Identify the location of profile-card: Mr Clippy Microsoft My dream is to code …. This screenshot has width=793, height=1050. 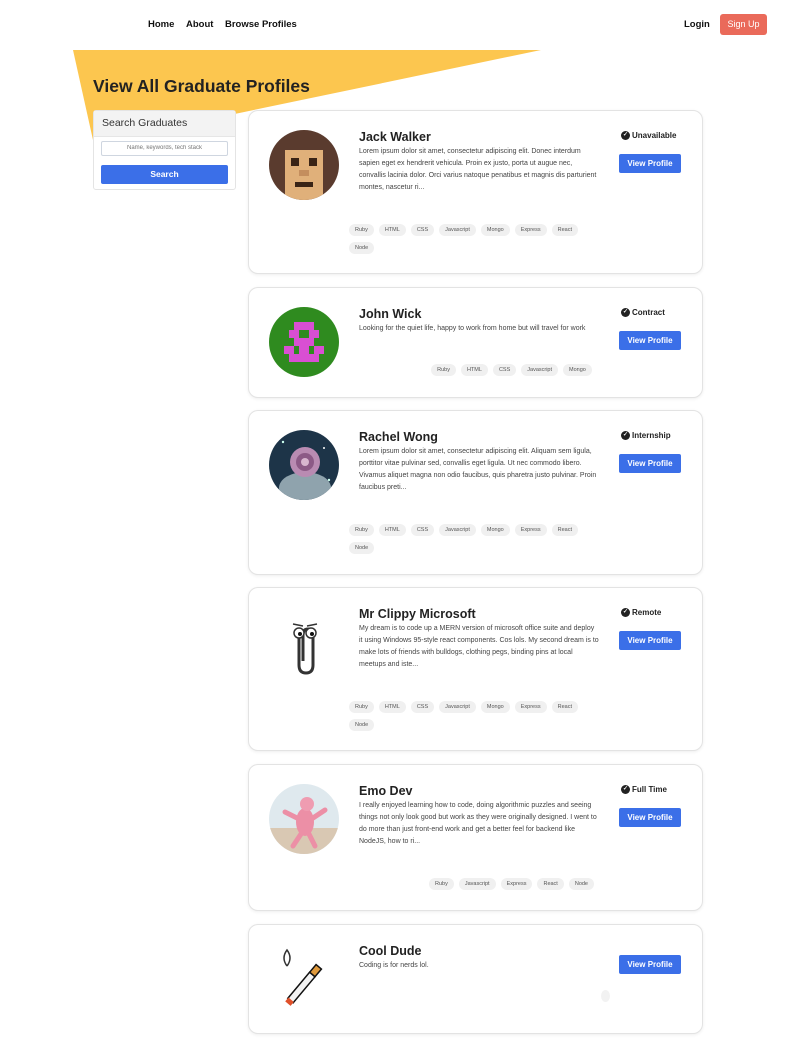
(475, 669).